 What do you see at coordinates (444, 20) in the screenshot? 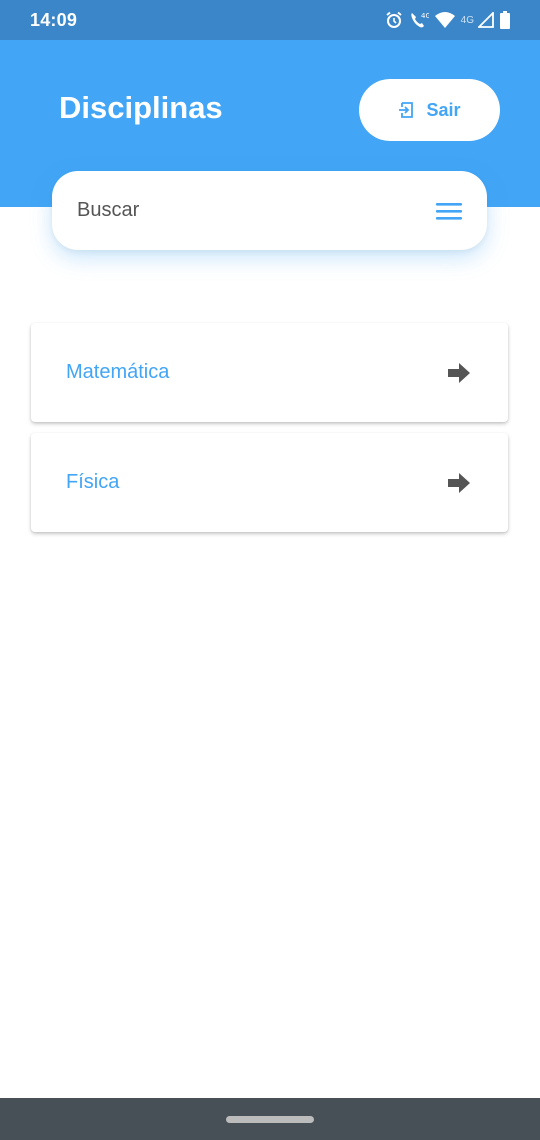
I see `wifi-icon` at bounding box center [444, 20].